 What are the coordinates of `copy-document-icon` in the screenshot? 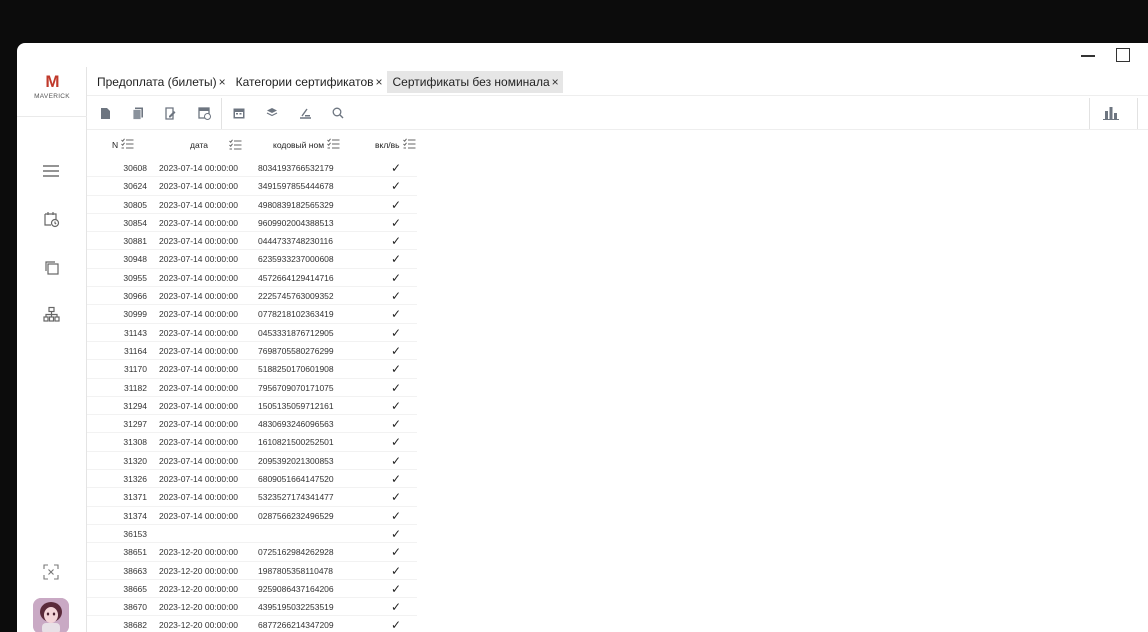 It's located at (138, 113).